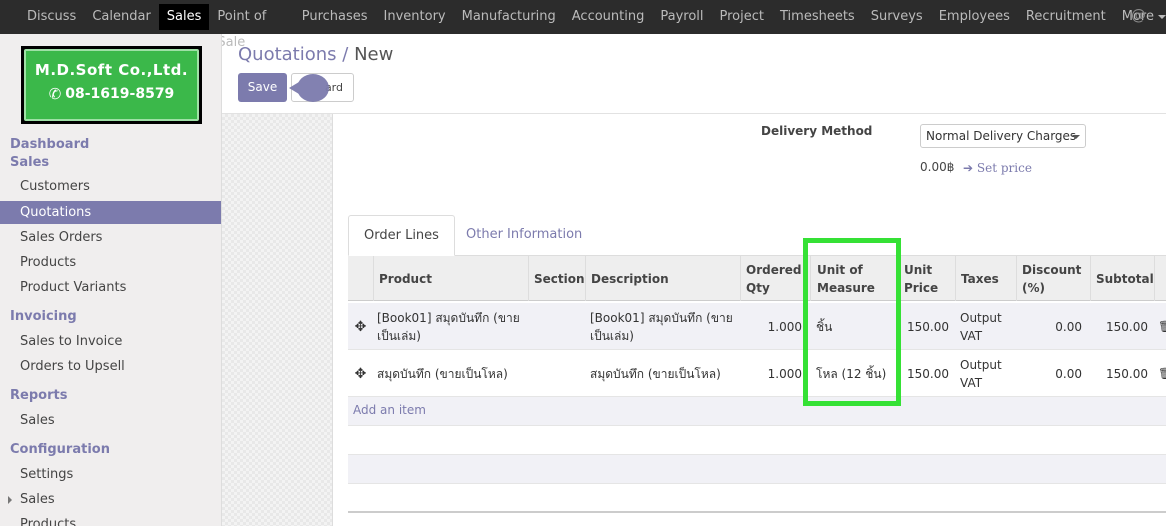  I want to click on topnav-item-timesheets: Timesheets, so click(817, 17).